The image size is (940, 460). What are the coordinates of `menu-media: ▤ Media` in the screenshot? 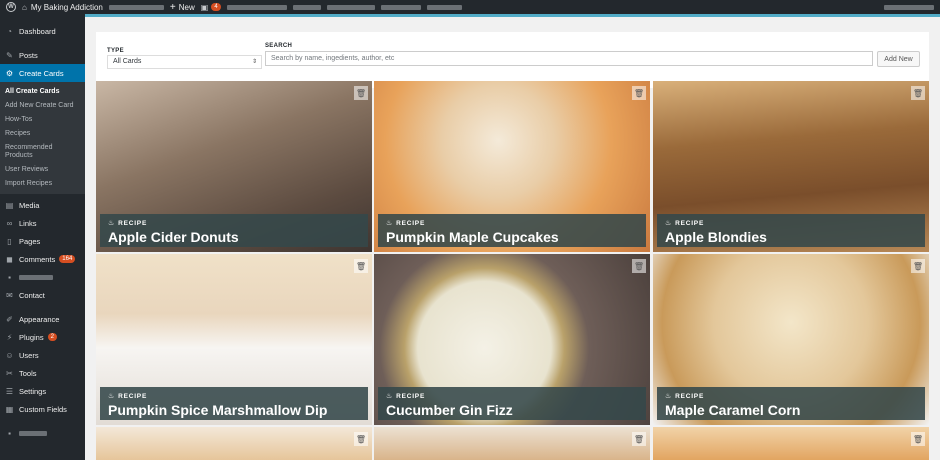 It's located at (42, 205).